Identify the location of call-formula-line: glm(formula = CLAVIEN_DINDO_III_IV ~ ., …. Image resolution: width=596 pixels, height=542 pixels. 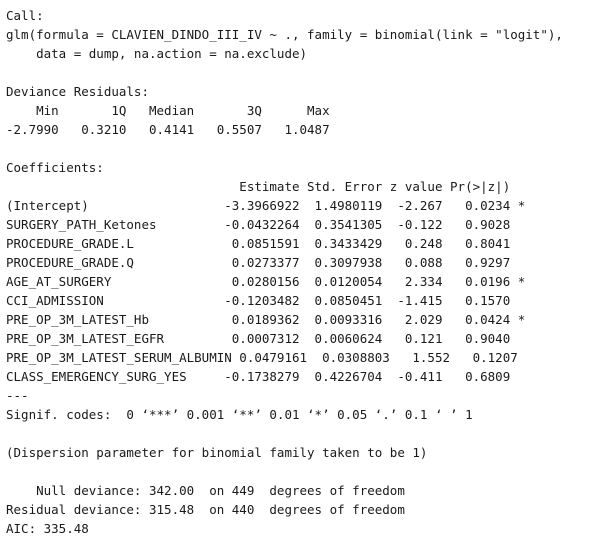
(284, 34).